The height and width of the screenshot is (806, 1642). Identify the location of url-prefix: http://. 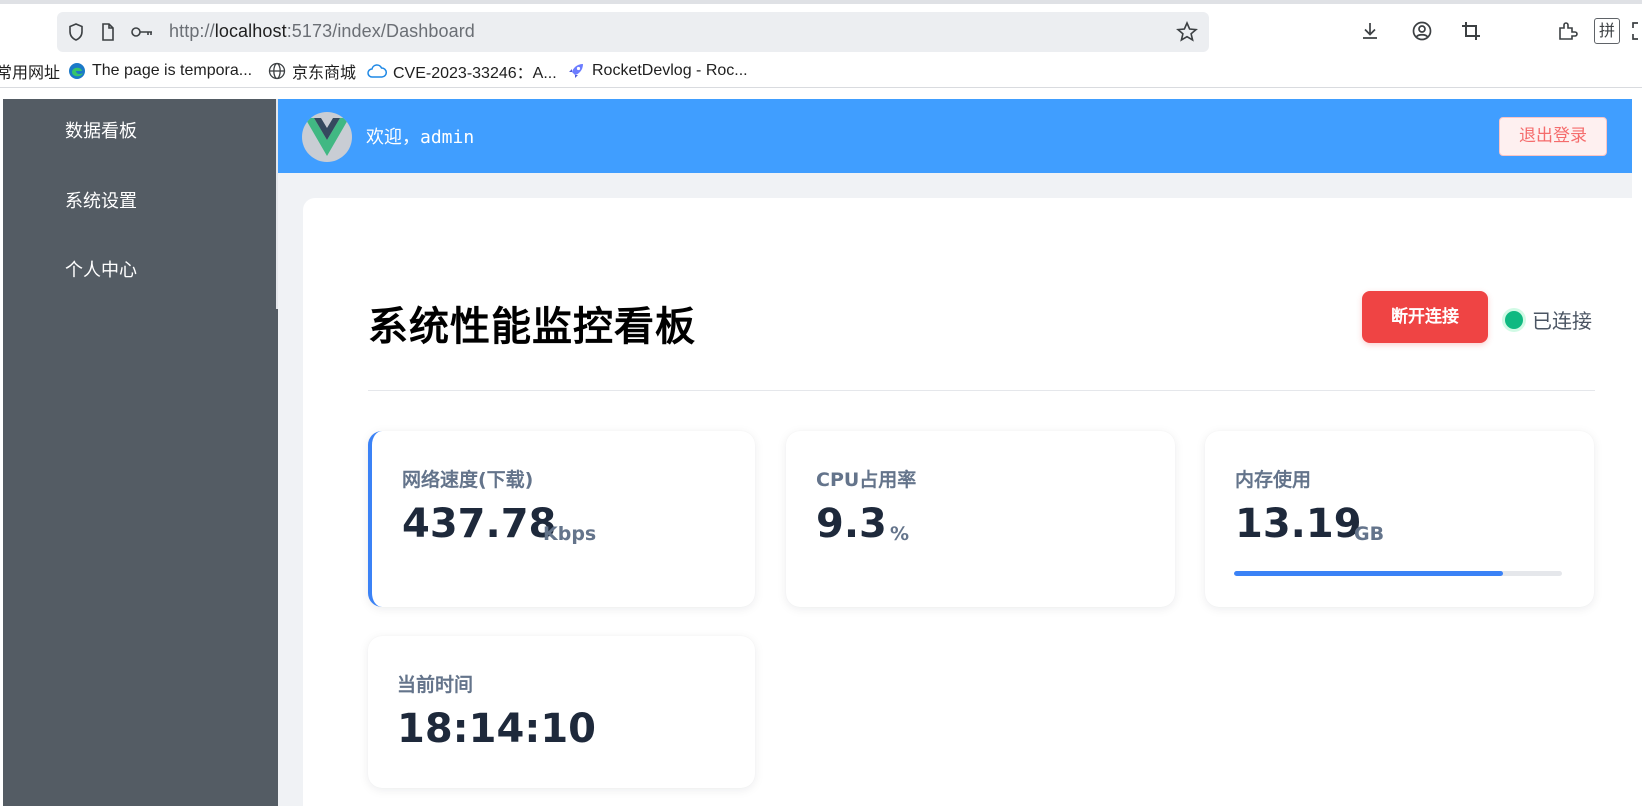
(192, 31).